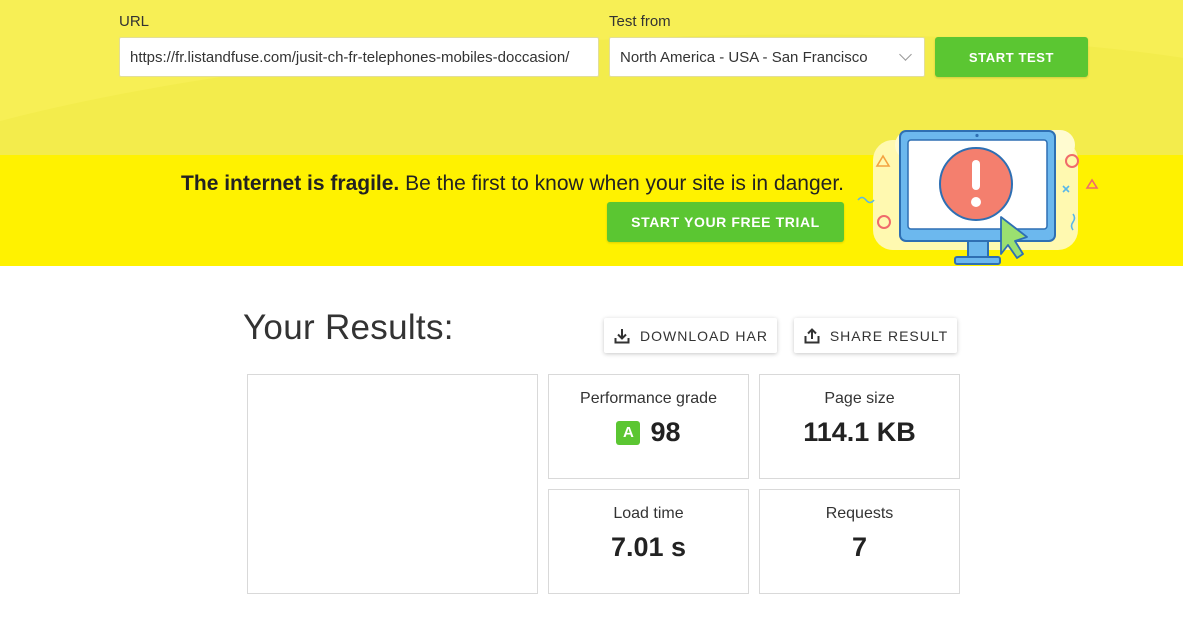 This screenshot has width=1183, height=638. I want to click on load-time-value: 7.01 s, so click(648, 547).